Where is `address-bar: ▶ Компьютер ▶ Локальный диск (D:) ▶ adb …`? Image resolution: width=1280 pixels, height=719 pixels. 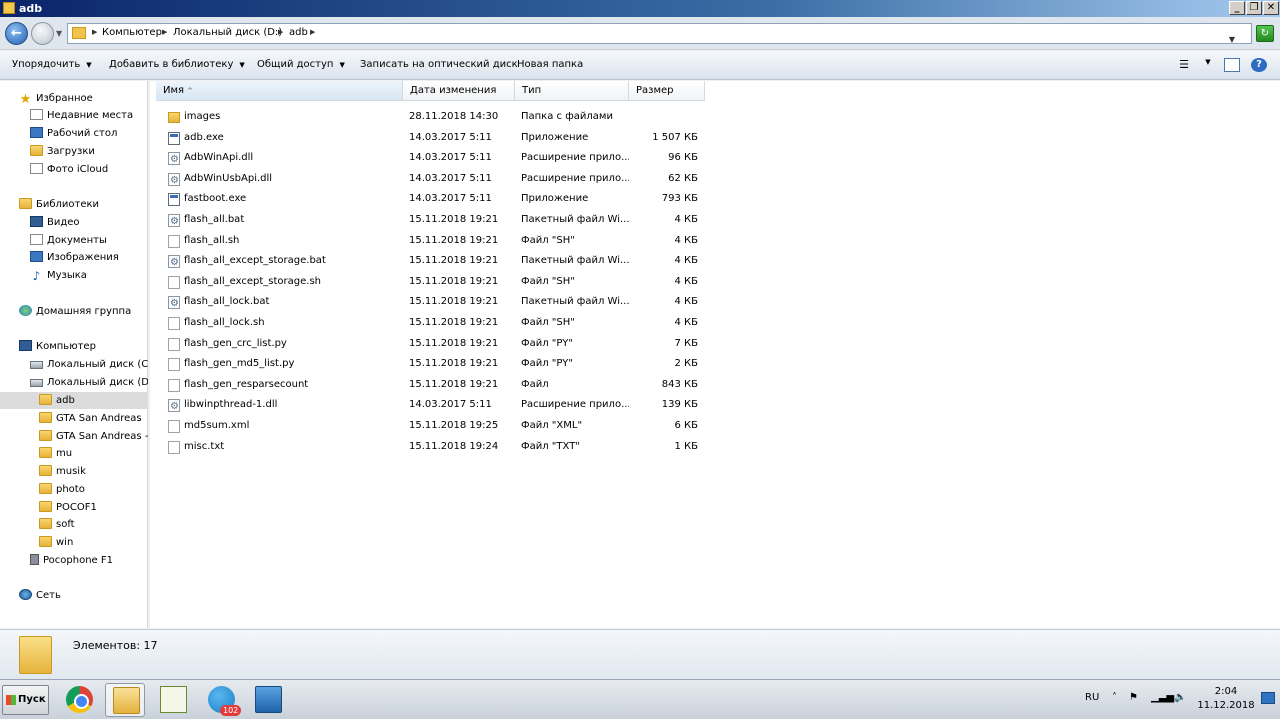
address-bar: ▶ Компьютер ▶ Локальный диск (D:) ▶ adb … is located at coordinates (659, 33).